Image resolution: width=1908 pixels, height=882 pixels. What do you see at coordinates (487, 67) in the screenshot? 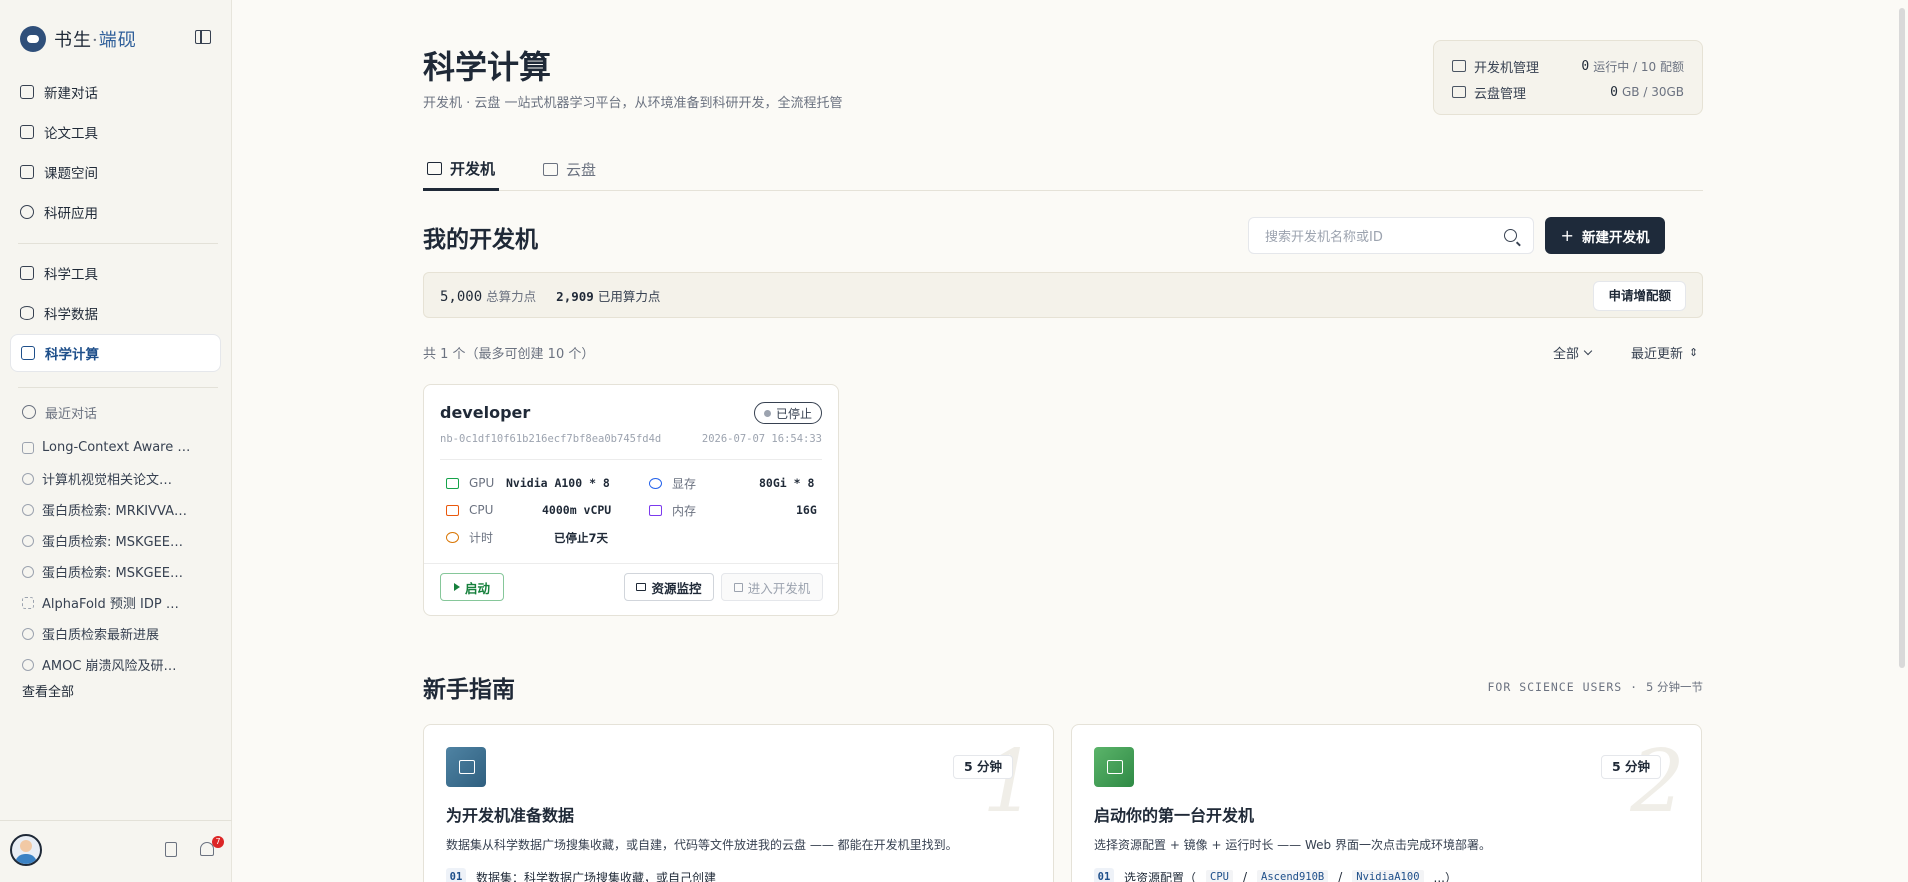
I see `page-title: 科学计算` at bounding box center [487, 67].